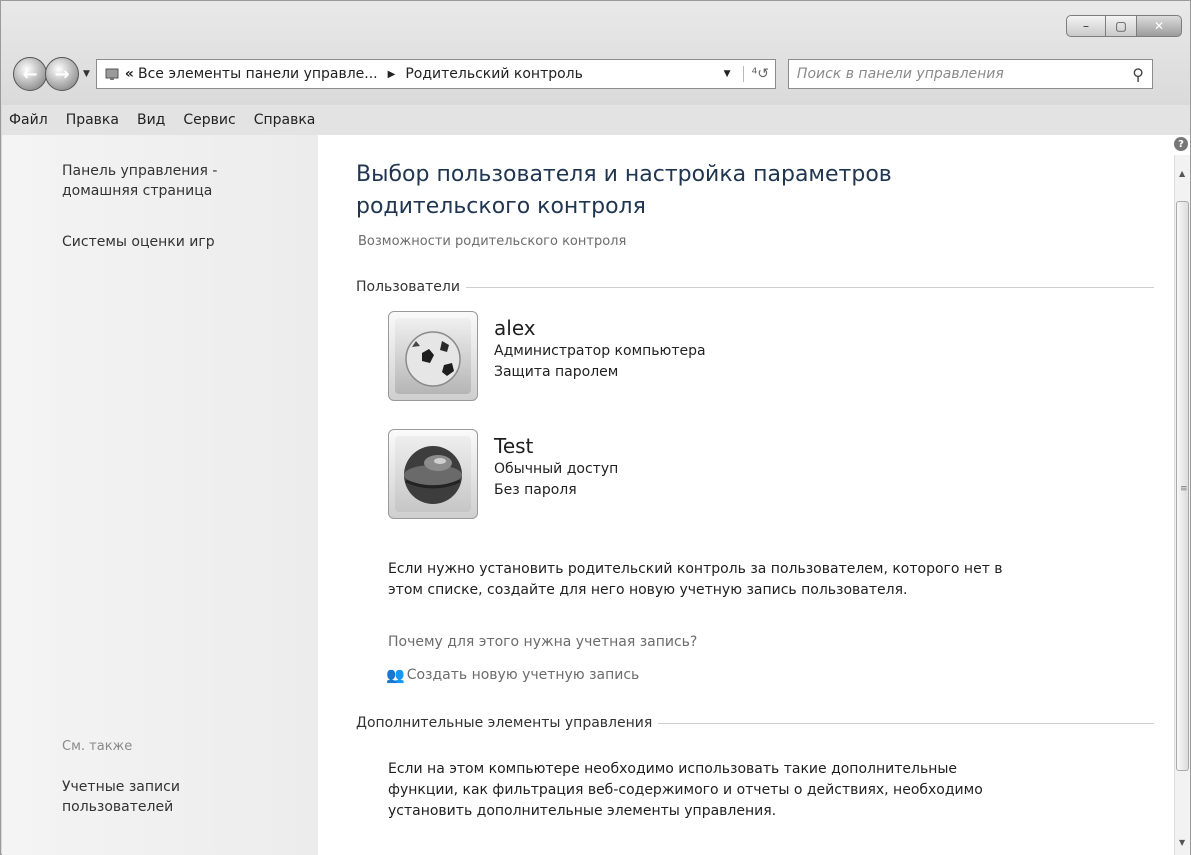 The image size is (1191, 855). I want to click on forward-arrow-icon: →, so click(62, 74).